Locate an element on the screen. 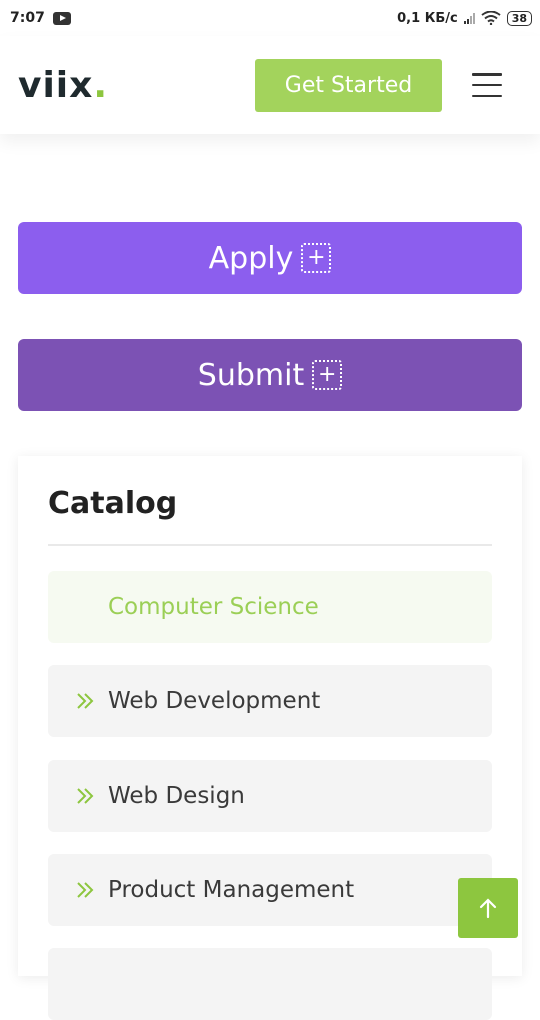  status-left: 7:07 is located at coordinates (40, 18).